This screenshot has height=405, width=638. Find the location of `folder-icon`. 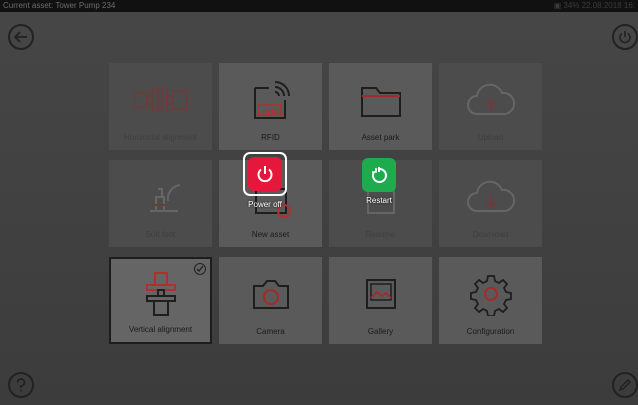

folder-icon is located at coordinates (380, 102).